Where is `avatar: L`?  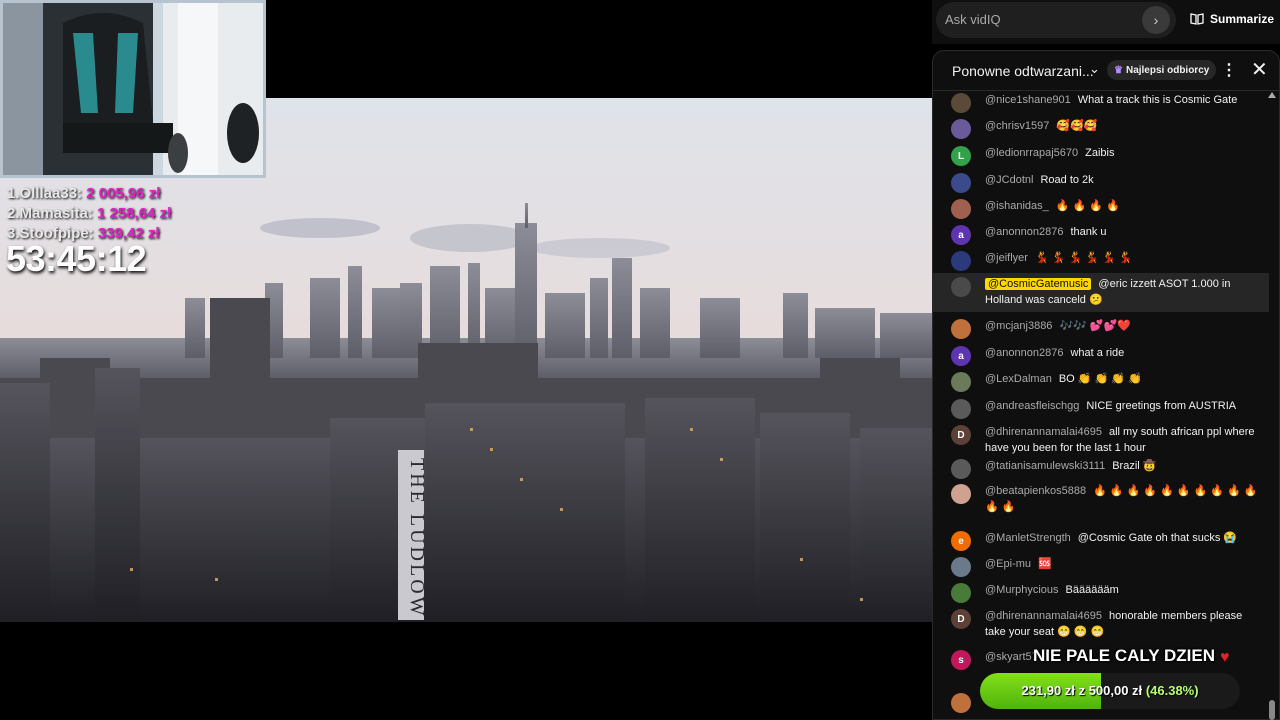 avatar: L is located at coordinates (961, 156).